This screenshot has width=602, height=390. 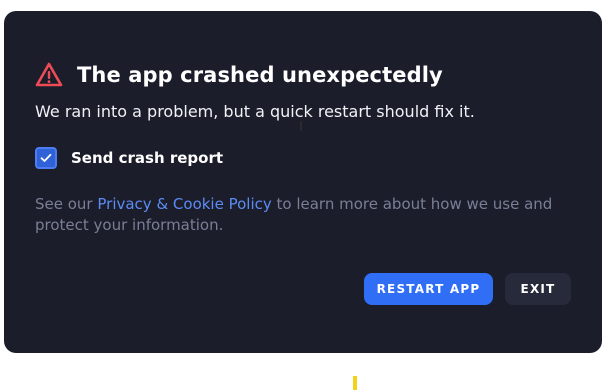 What do you see at coordinates (260, 75) in the screenshot?
I see `dialog-title: The app crashed unexpectedly` at bounding box center [260, 75].